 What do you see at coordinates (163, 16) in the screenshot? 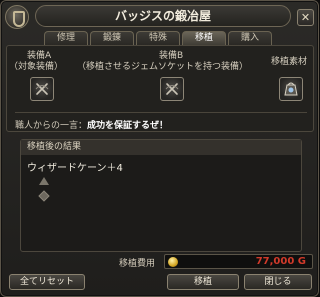
I see `window-title: バッジスの鍛冶屋` at bounding box center [163, 16].